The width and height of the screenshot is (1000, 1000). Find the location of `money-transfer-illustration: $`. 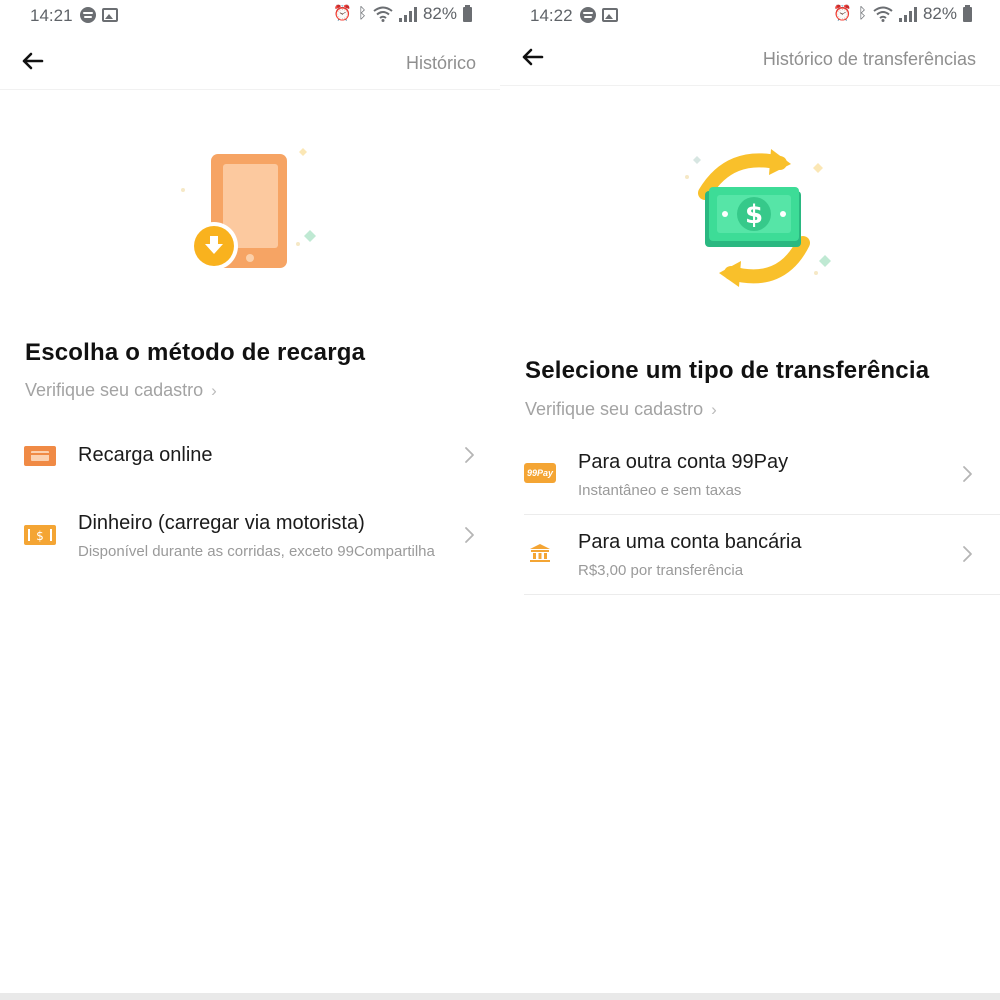

money-transfer-illustration: $ is located at coordinates (758, 218).